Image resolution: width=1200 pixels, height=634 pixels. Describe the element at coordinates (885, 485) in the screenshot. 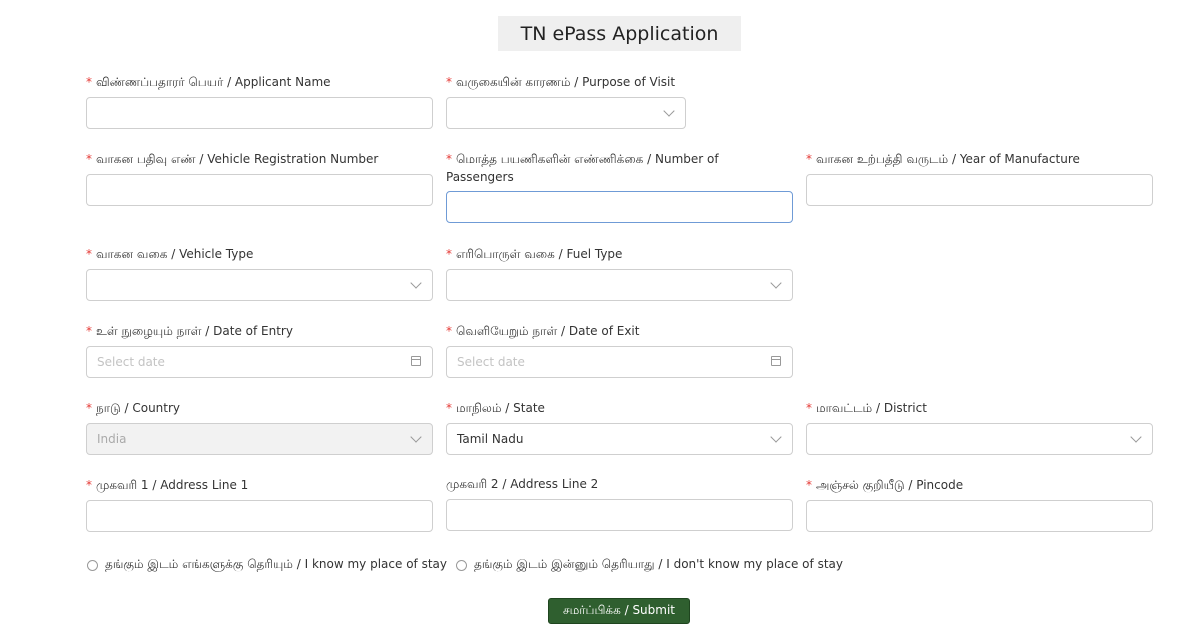

I see `pincode-label: * அஞ்சல் குறியீடு / Pincode` at that location.